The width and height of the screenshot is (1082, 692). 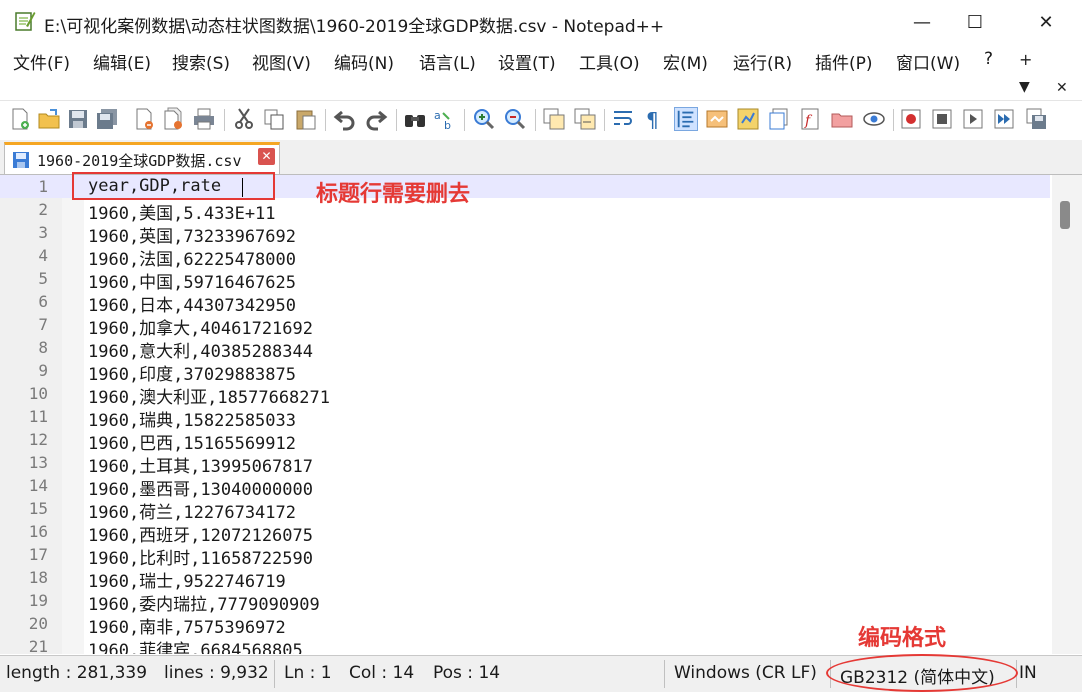 I want to click on header-row-note: 标题行需要删去, so click(x=393, y=194).